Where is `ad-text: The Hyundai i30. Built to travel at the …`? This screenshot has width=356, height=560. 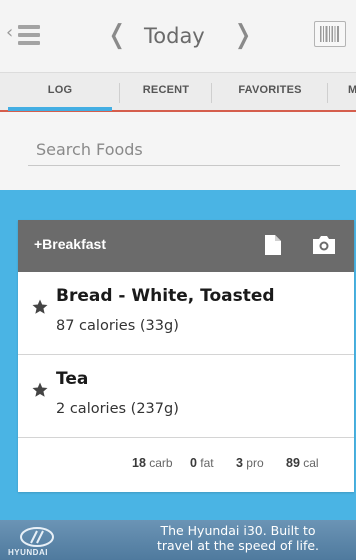
ad-text: The Hyundai i30. Built to travel at the … is located at coordinates (238, 538).